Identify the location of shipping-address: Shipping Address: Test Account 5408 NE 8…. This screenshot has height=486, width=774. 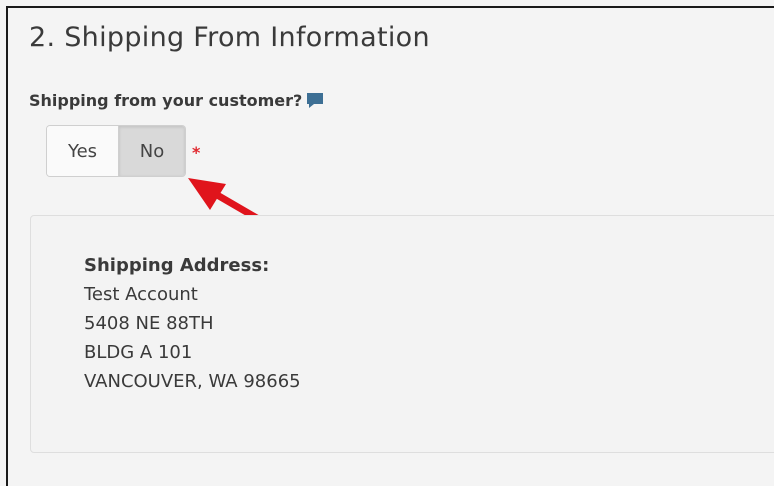
(192, 323).